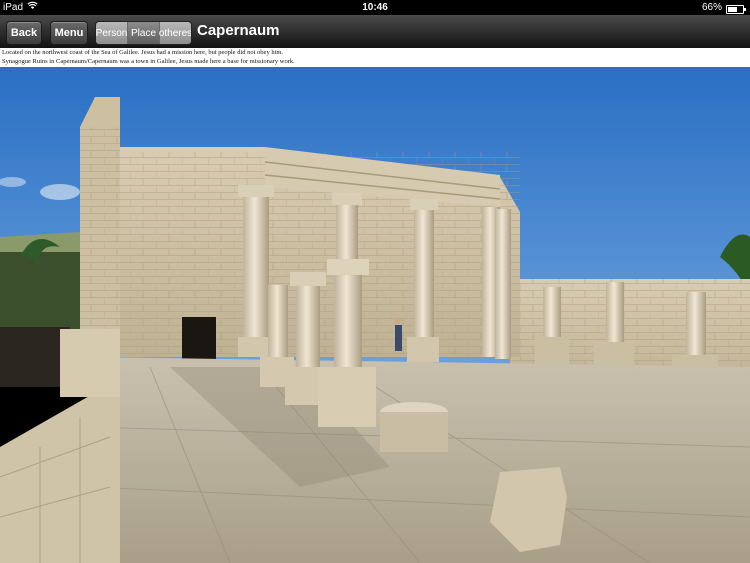  What do you see at coordinates (69, 33) in the screenshot?
I see `menu-button: Menu` at bounding box center [69, 33].